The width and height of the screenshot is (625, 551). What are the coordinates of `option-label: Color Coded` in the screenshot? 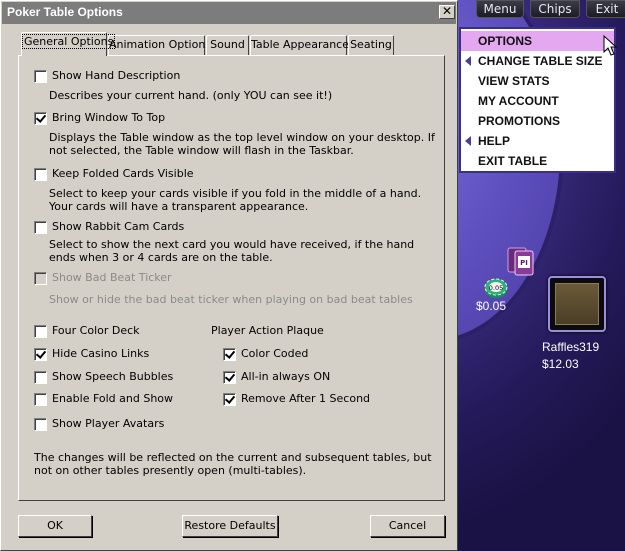 It's located at (275, 353).